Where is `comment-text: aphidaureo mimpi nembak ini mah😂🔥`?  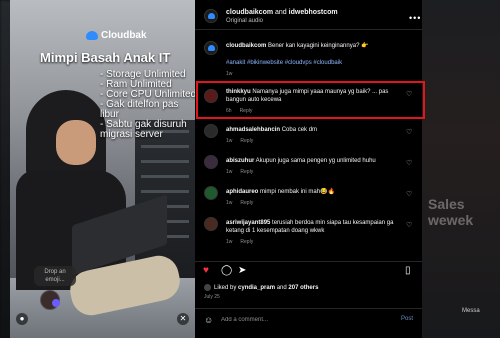 comment-text: aphidaureo mimpi nembak ini mah😂🔥 is located at coordinates (313, 192).